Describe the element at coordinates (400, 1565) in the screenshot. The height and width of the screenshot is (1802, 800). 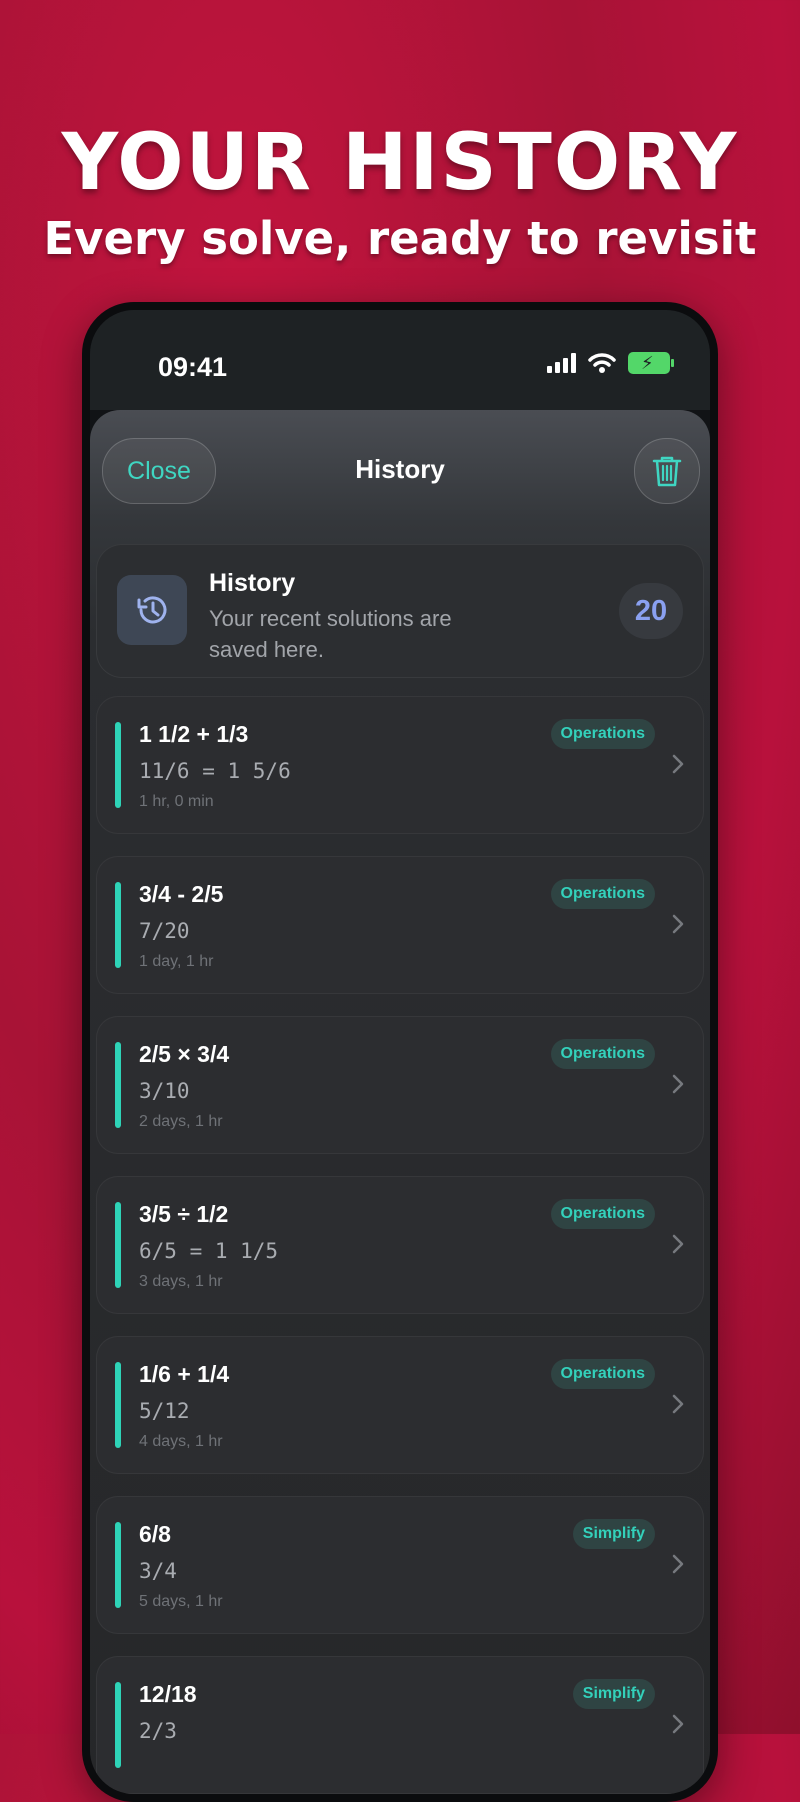
I see `history-item: 6/8 3/4 5 days, 1 hr Simplify` at that location.